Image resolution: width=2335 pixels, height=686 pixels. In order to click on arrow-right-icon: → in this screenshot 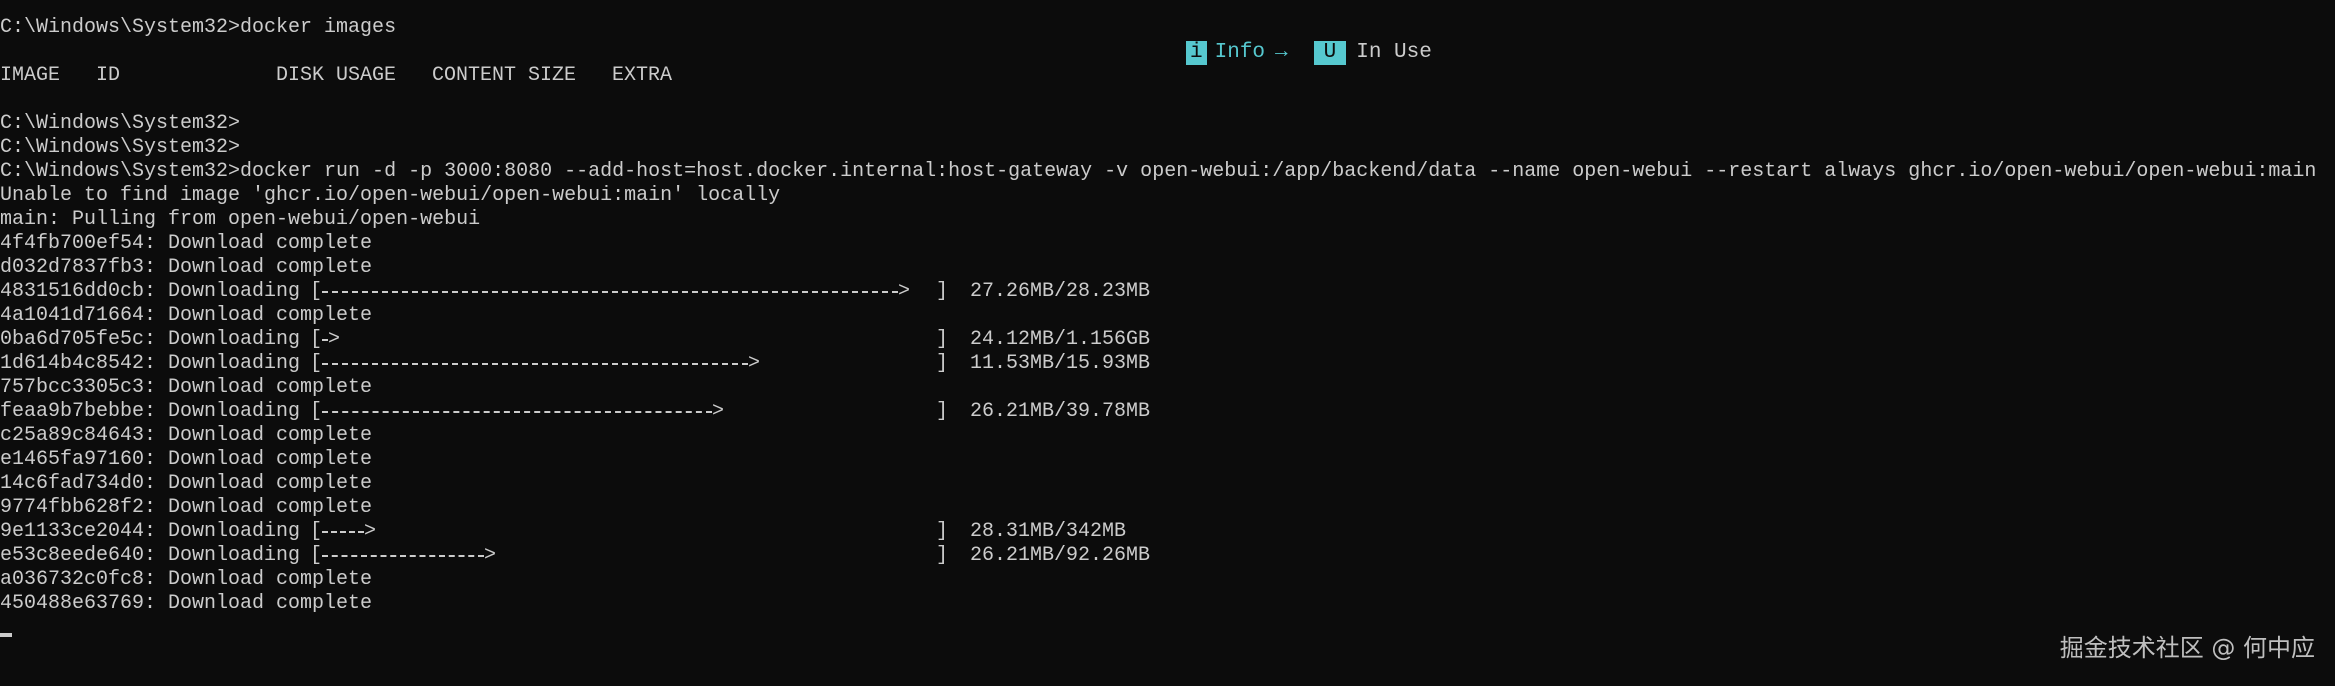, I will do `click(1281, 52)`.